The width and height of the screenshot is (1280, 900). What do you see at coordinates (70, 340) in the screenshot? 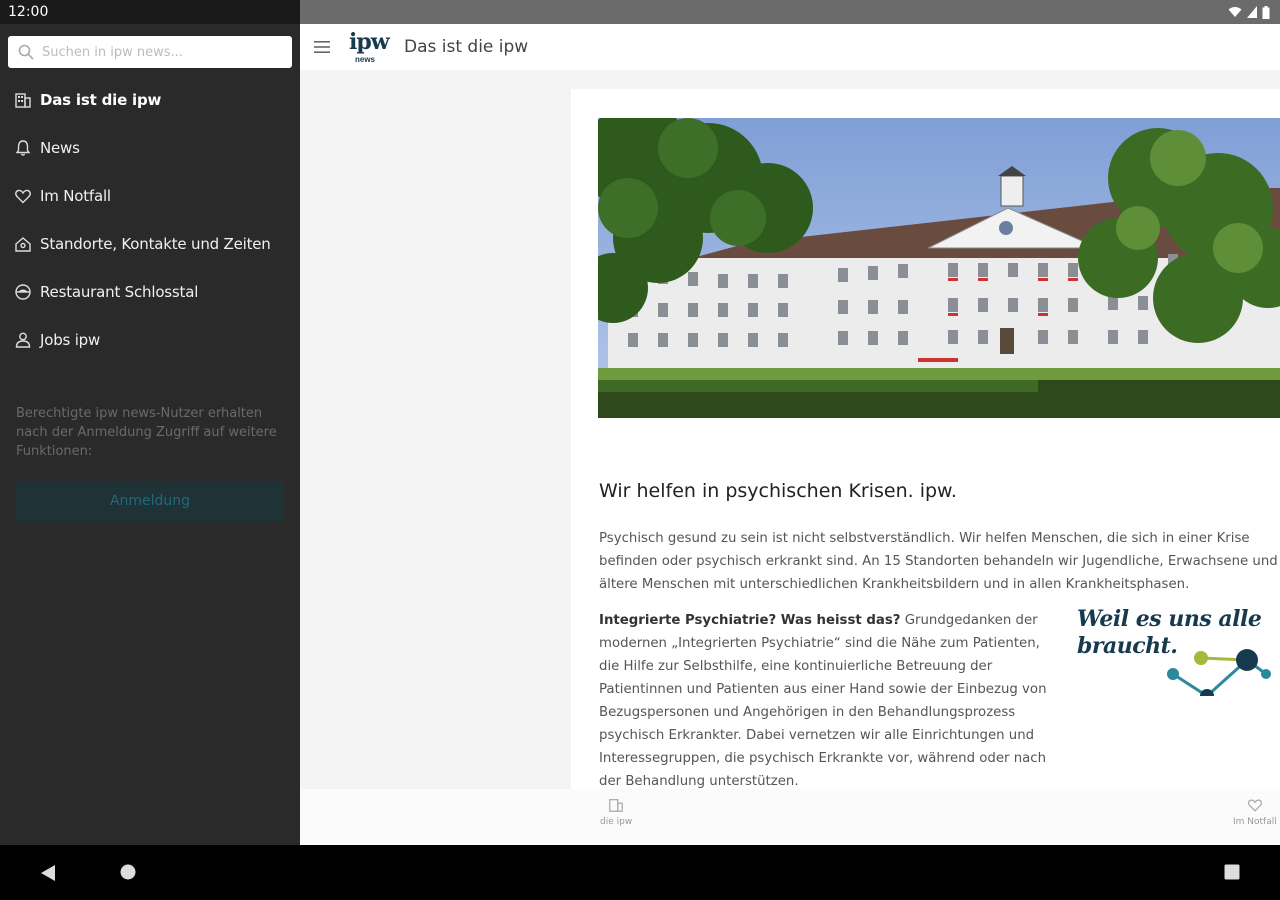
I see `nav-item-label: Jobs ipw` at bounding box center [70, 340].